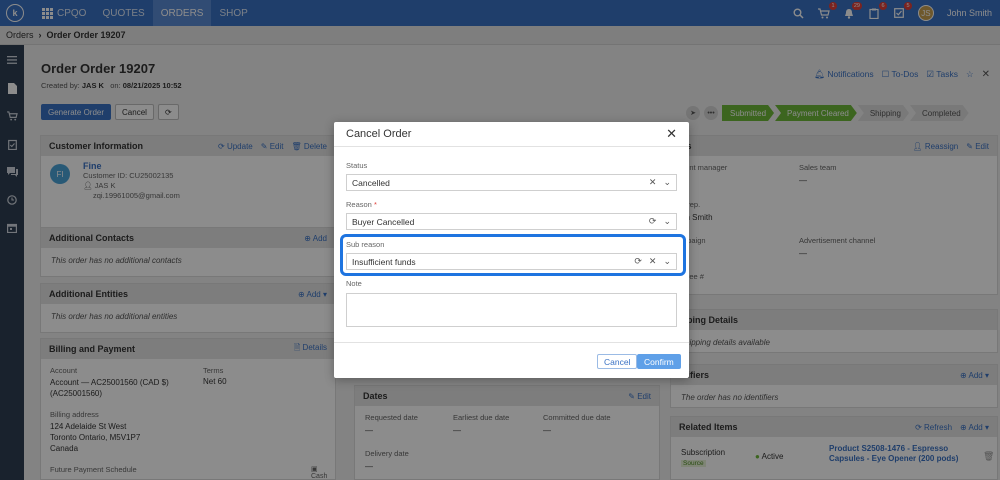 This screenshot has width=1000, height=480. I want to click on status-select: Cancelled ✕ ⌄, so click(511, 182).